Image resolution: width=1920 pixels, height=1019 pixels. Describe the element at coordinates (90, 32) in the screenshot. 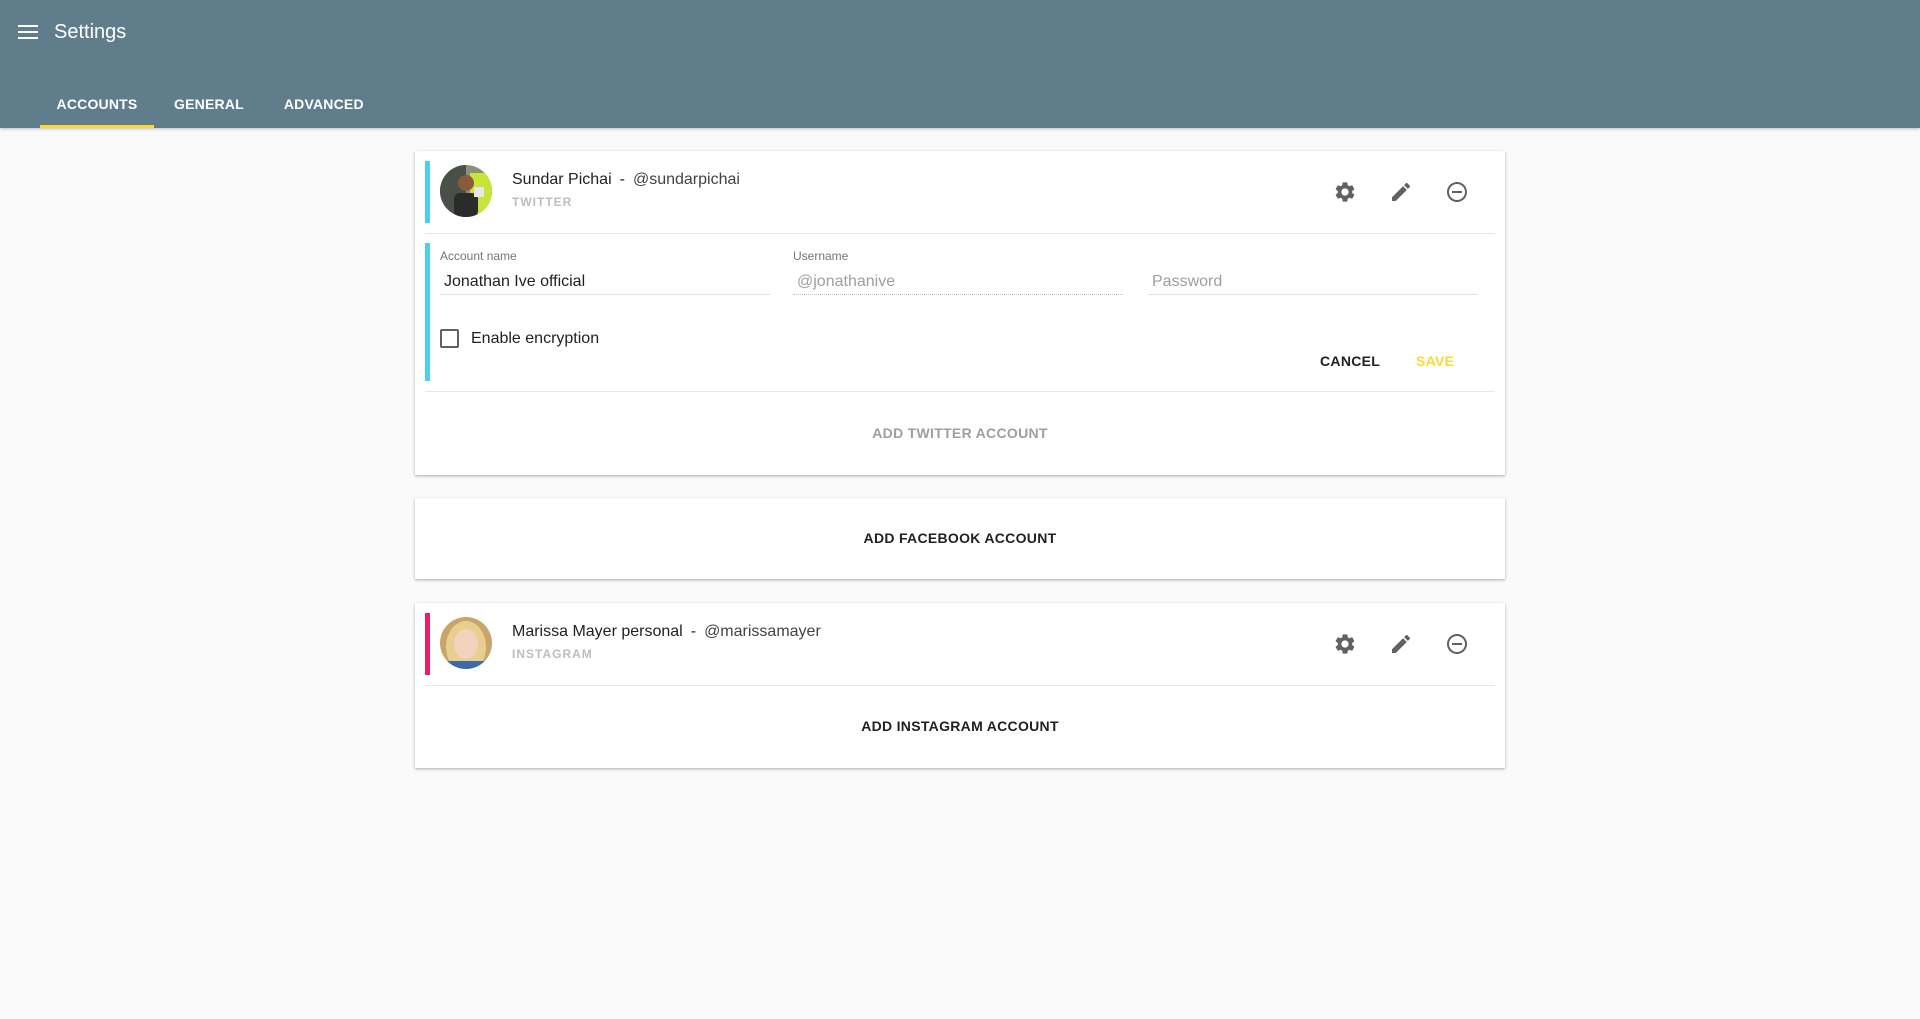

I see `page-title: Settings` at that location.